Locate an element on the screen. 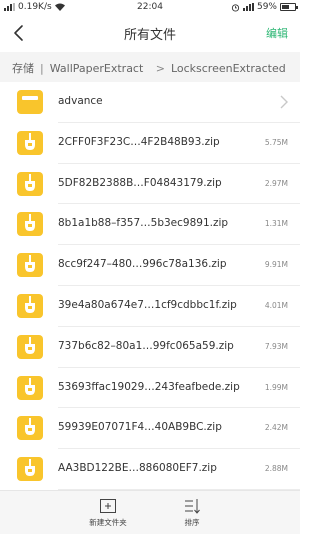  file-row: 59939E07071F4…40AB9BC.zip 2.42M is located at coordinates (150, 429).